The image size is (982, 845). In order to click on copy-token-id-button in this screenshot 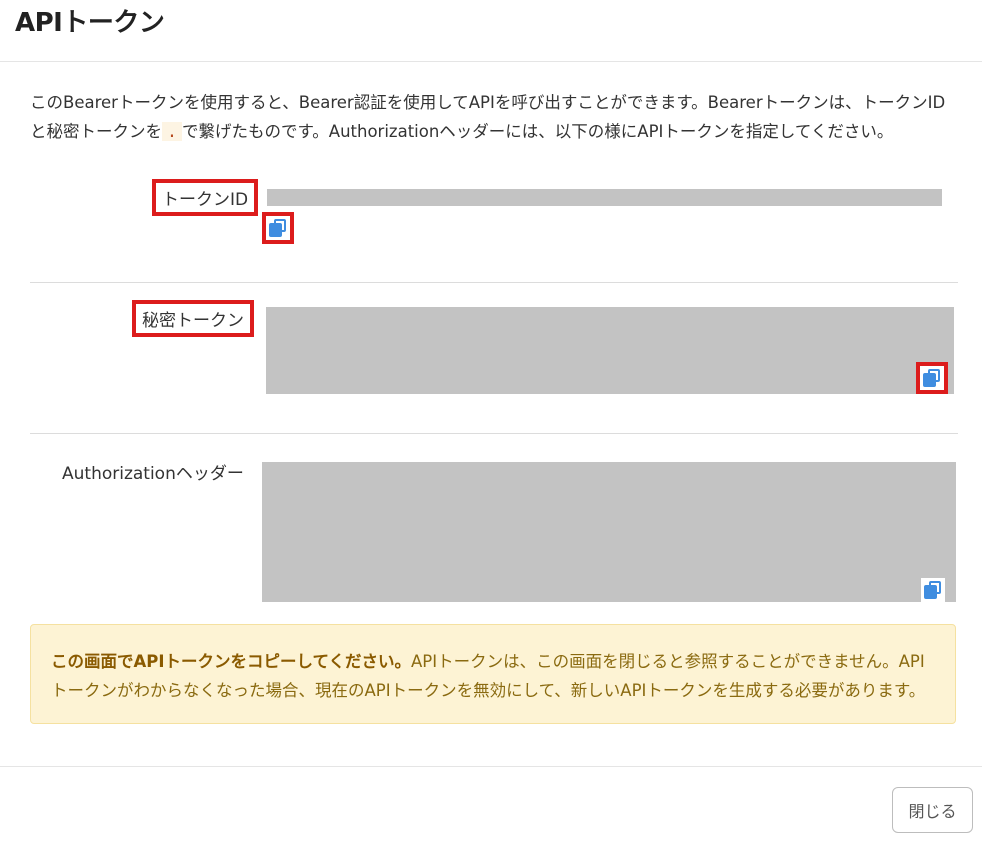, I will do `click(278, 228)`.